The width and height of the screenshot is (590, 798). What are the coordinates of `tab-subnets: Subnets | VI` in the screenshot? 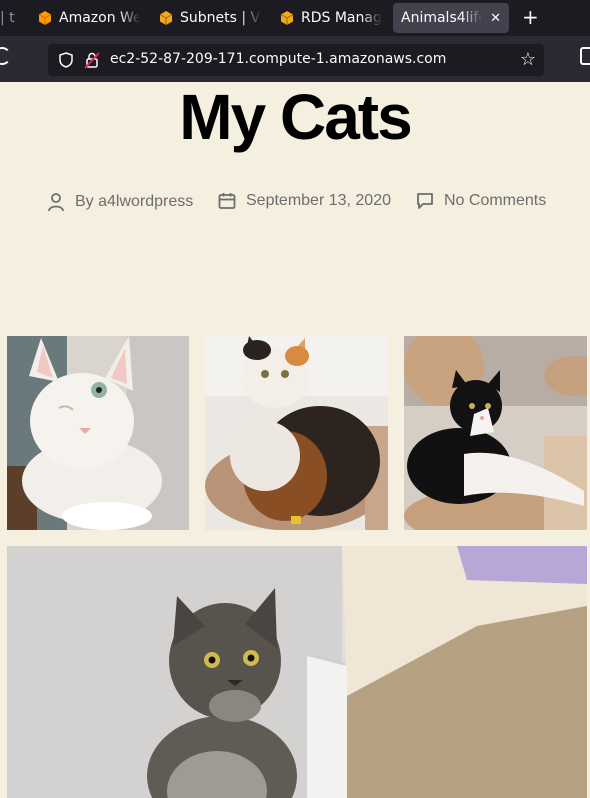 It's located at (210, 18).